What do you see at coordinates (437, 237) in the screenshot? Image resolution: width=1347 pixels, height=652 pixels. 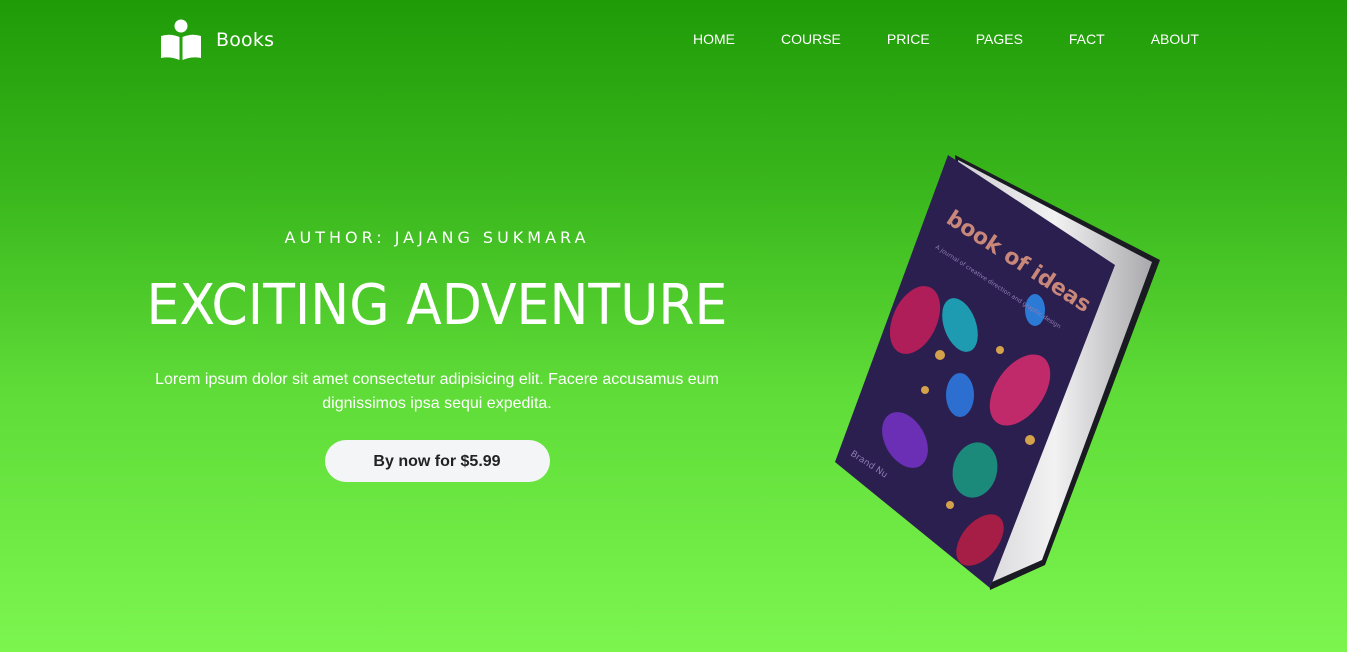 I see `author-line: AUTHOR: JAJANG SUKMARA` at bounding box center [437, 237].